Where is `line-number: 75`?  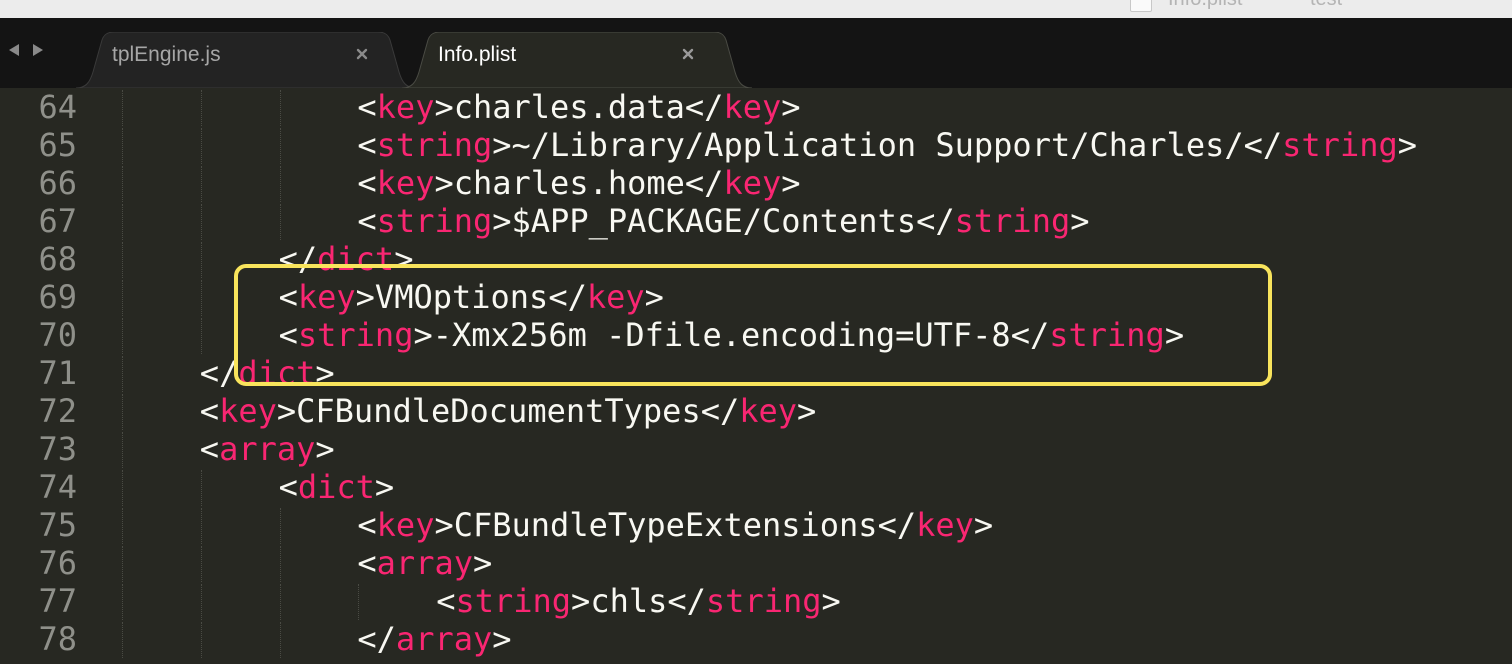 line-number: 75 is located at coordinates (57, 525).